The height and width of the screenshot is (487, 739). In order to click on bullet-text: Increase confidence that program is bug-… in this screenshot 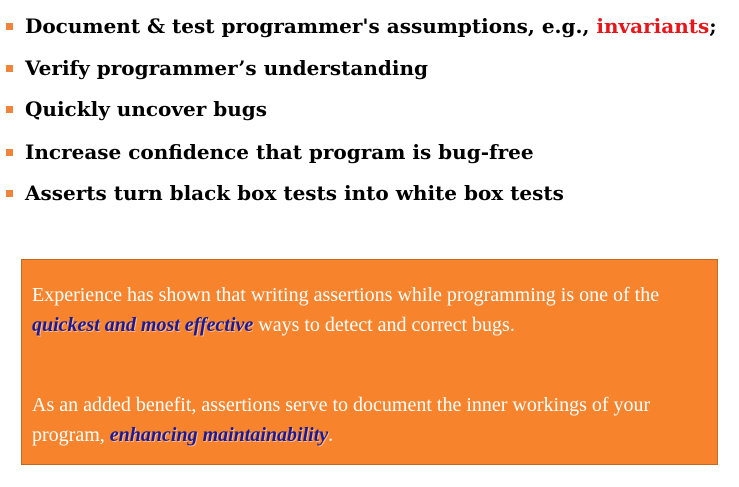, I will do `click(279, 152)`.